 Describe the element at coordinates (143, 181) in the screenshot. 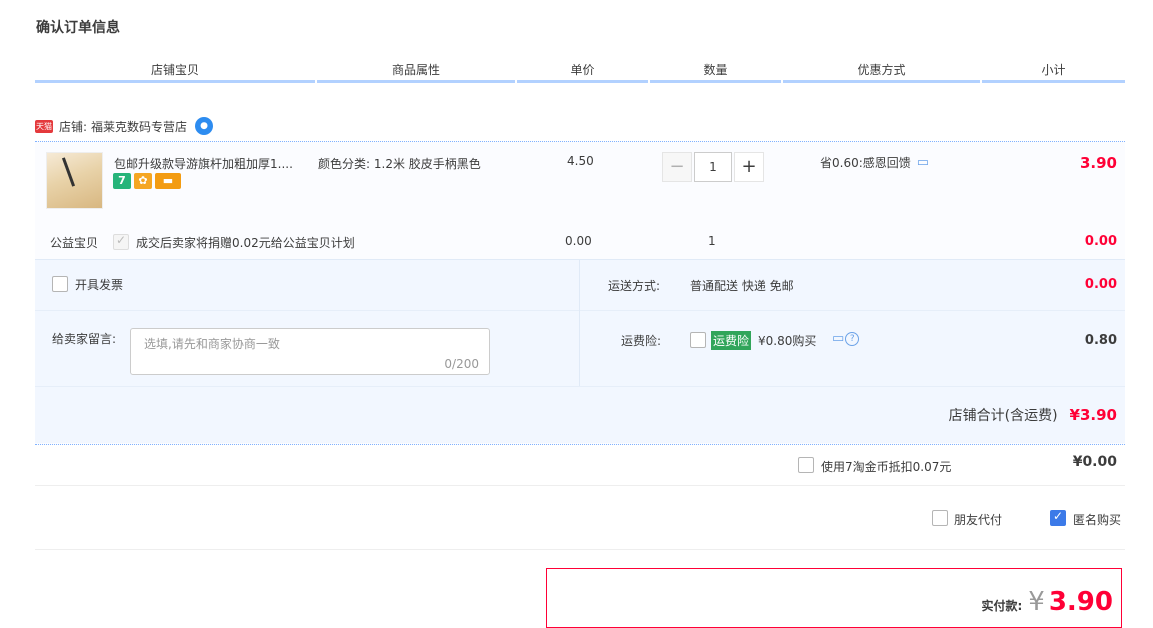

I see `gift-icon: ✿` at that location.